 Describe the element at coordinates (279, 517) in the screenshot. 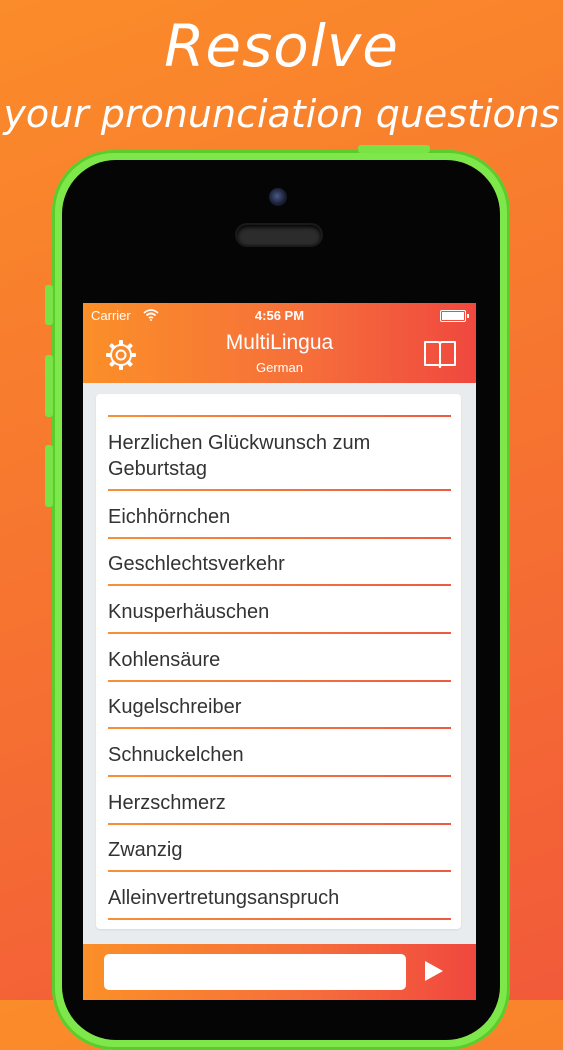

I see `list-item: Eichhörnchen` at that location.